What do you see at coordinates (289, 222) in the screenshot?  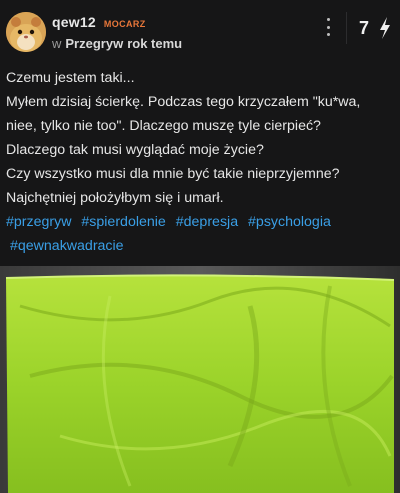 I see `tag-link: #psychologia` at bounding box center [289, 222].